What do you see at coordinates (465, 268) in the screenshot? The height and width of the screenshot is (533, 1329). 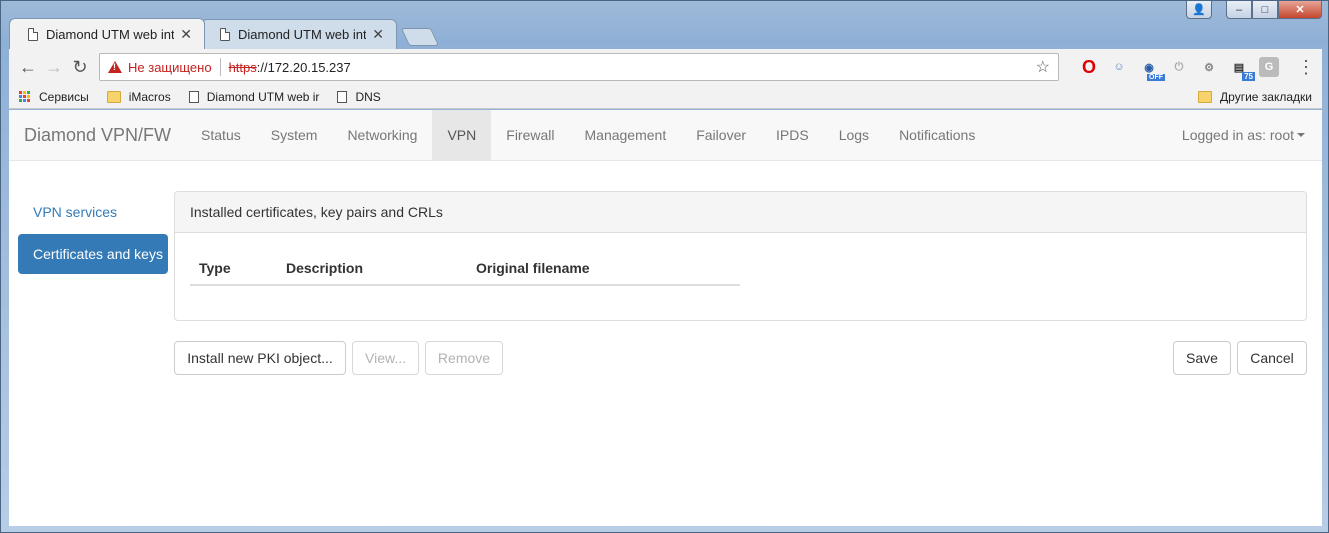 I see `certificates-table: Type Description Original filename` at bounding box center [465, 268].